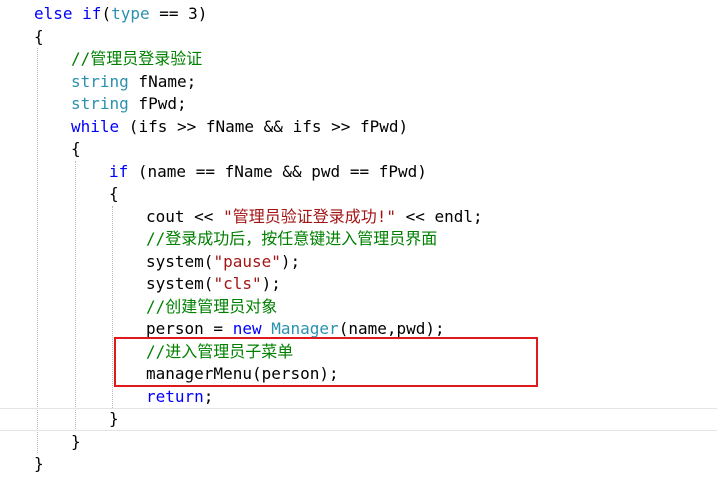 The height and width of the screenshot is (493, 717). Describe the element at coordinates (189, 328) in the screenshot. I see `code-token: person =` at that location.